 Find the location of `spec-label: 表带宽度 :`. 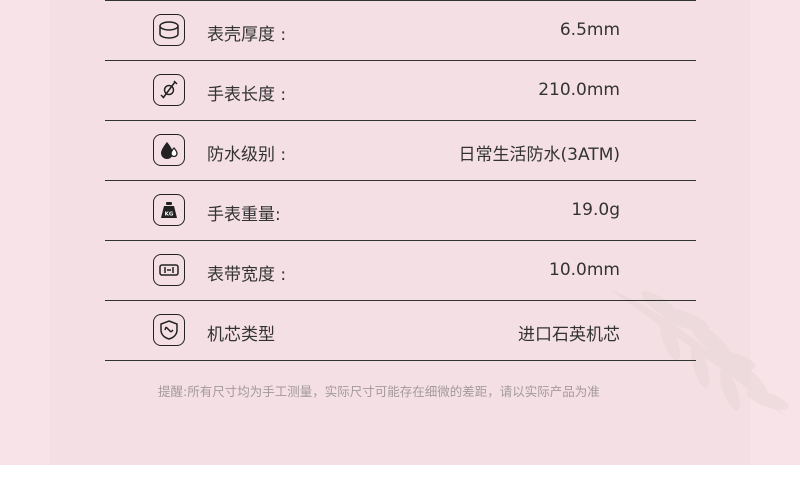

spec-label: 表带宽度 : is located at coordinates (247, 275).